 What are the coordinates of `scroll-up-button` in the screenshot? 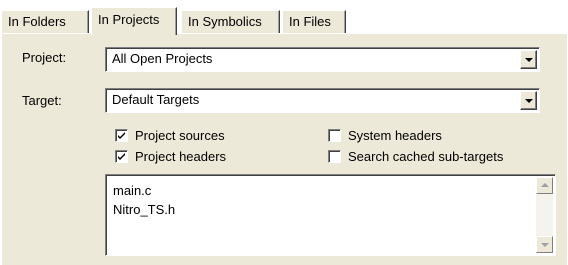 It's located at (544, 185).